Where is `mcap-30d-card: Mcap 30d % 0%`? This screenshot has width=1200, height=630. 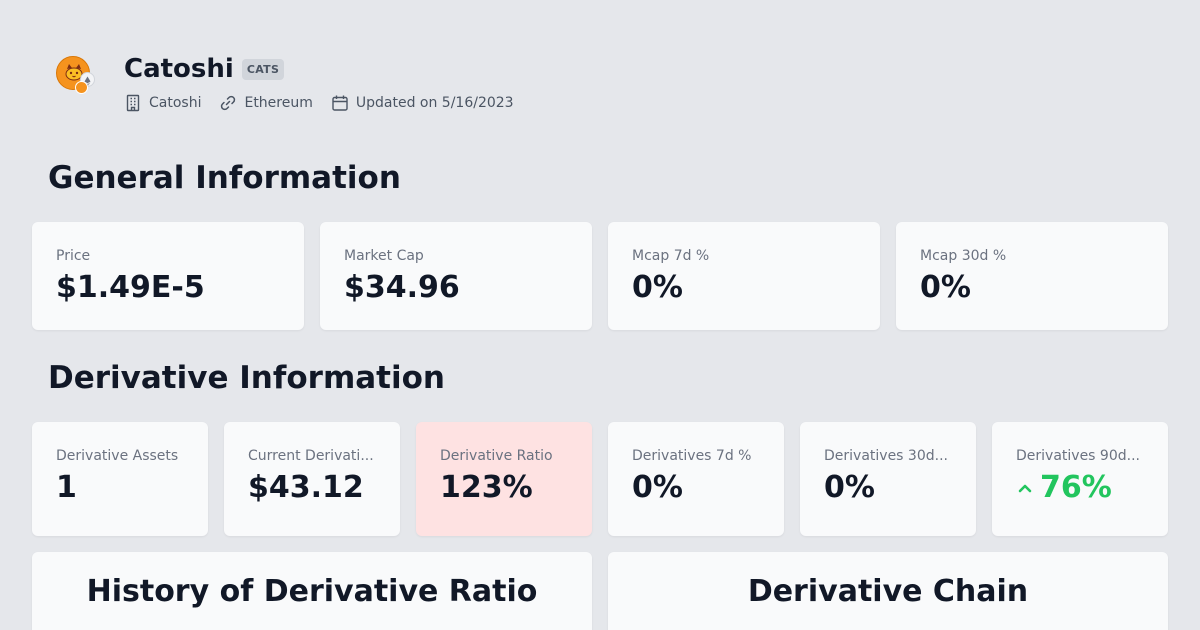
mcap-30d-card: Mcap 30d % 0% is located at coordinates (1032, 276).